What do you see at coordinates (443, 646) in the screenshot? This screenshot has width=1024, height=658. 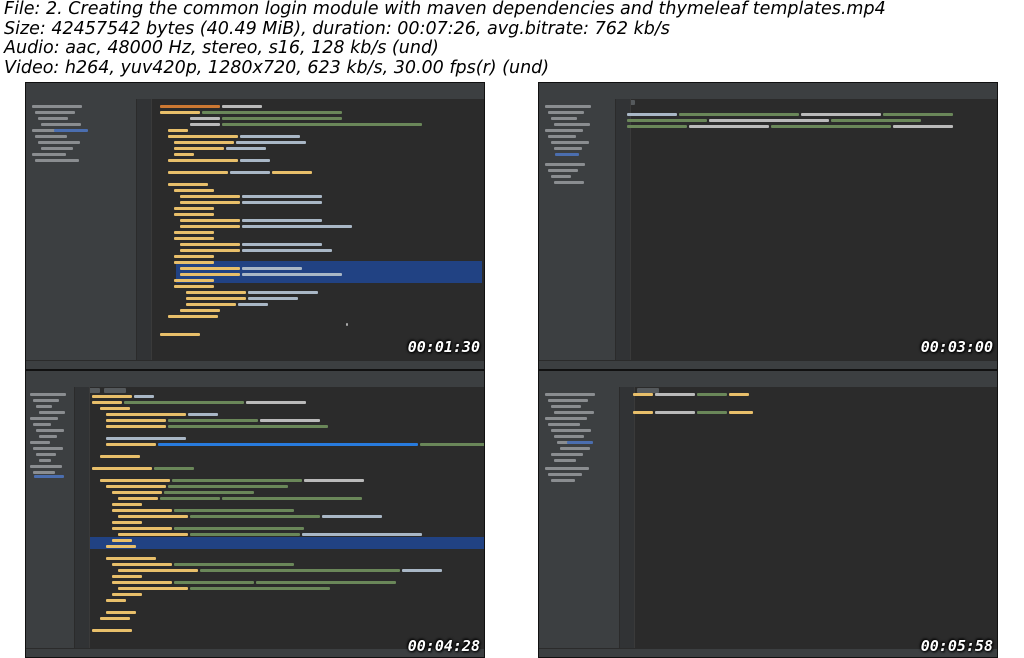 I see `timestamp: 00:04:28` at bounding box center [443, 646].